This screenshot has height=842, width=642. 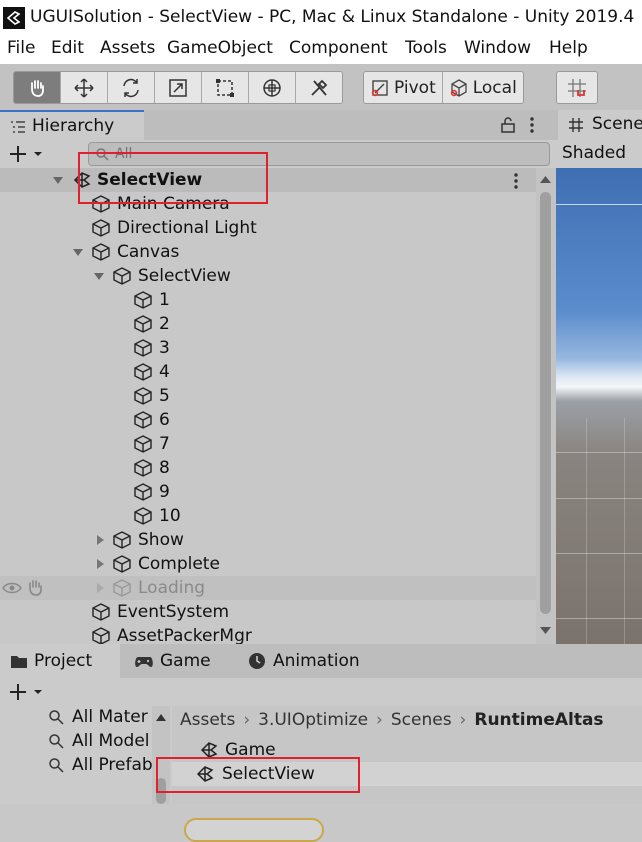 What do you see at coordinates (268, 612) in the screenshot?
I see `hierarchy-item: EventSystem` at bounding box center [268, 612].